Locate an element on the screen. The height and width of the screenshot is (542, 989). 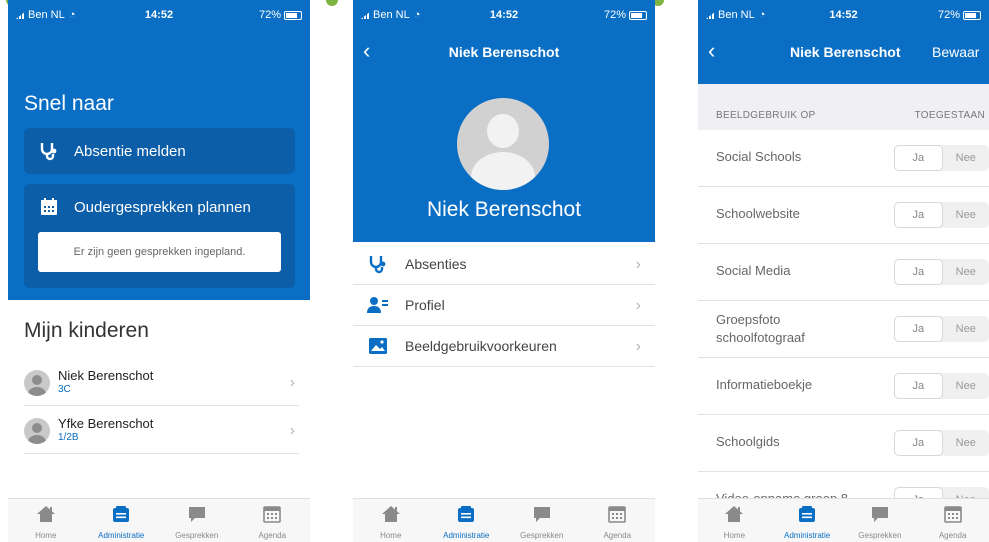
child-name: Yfke Berenschot is located at coordinates (106, 423).